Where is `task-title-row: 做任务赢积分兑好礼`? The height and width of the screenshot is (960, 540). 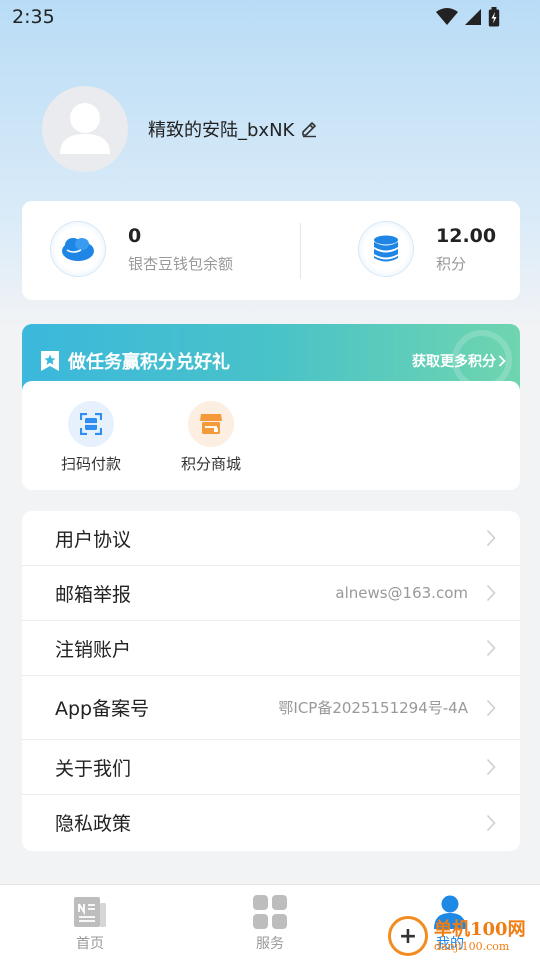 task-title-row: 做任务赢积分兑好礼 is located at coordinates (135, 361).